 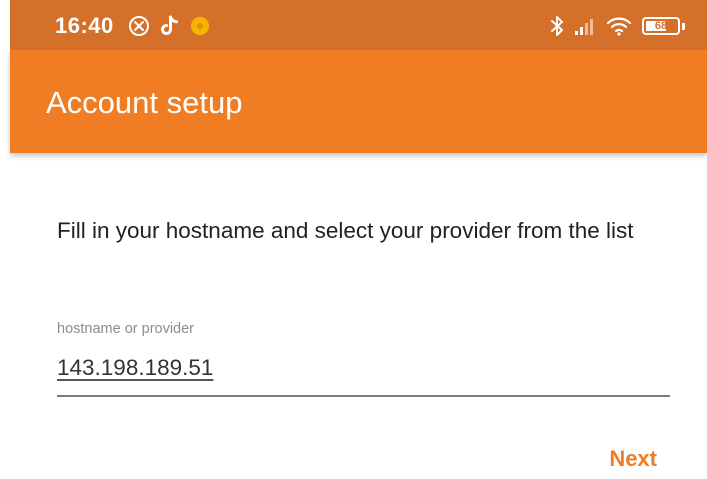 What do you see at coordinates (683, 26) in the screenshot?
I see `battery-tip` at bounding box center [683, 26].